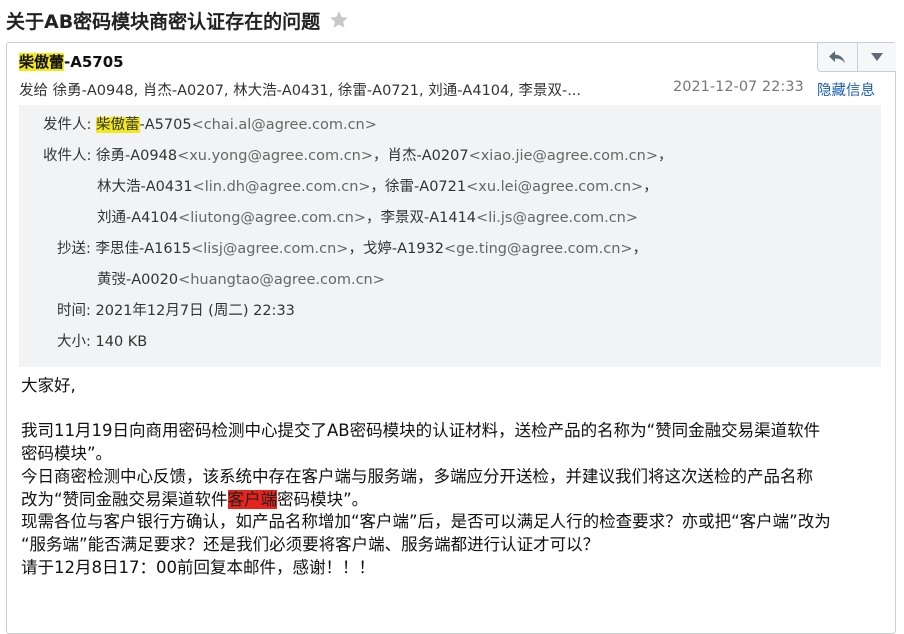 The image size is (904, 634). I want to click on recipient-name: ，李景双-A1414, so click(421, 218).